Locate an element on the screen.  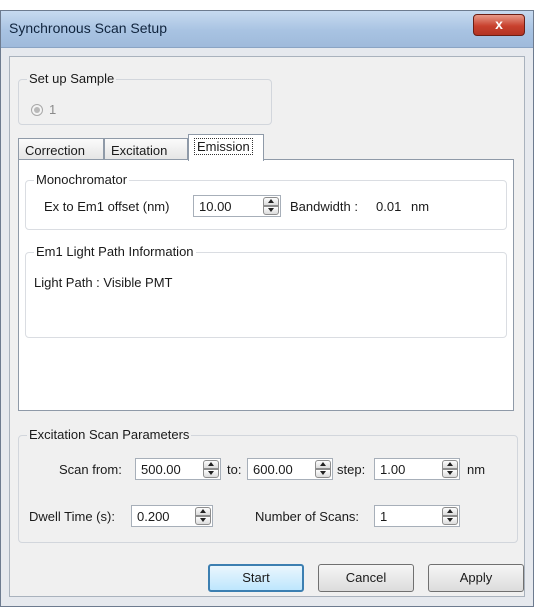
step-spinbox: 1.00 is located at coordinates (417, 469).